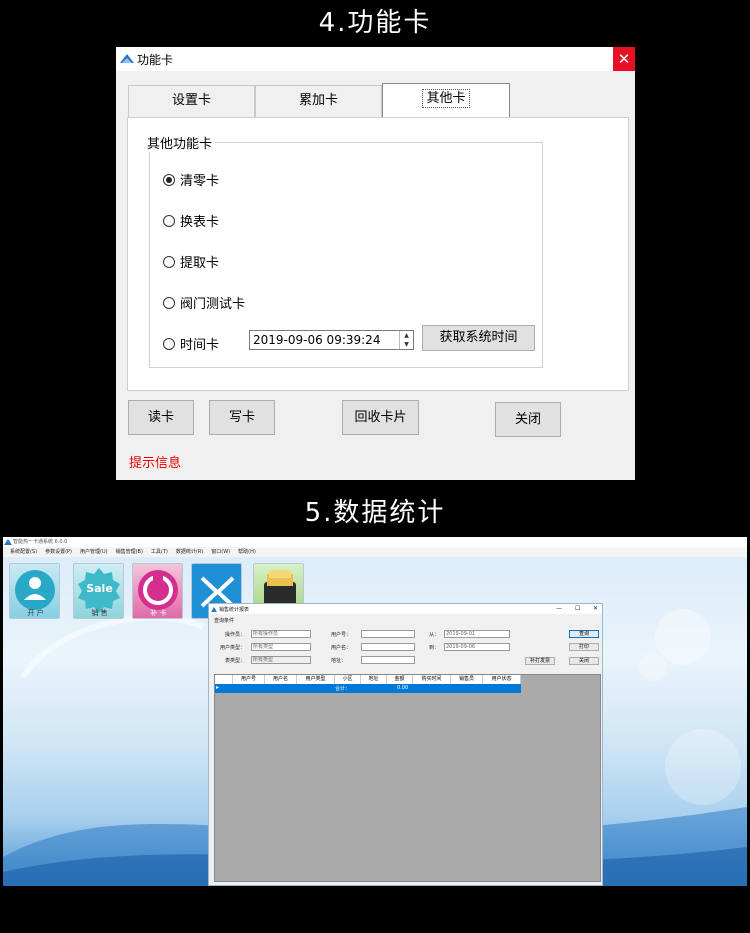 This screenshot has width=750, height=933. I want to click on print-button: 打印, so click(584, 647).